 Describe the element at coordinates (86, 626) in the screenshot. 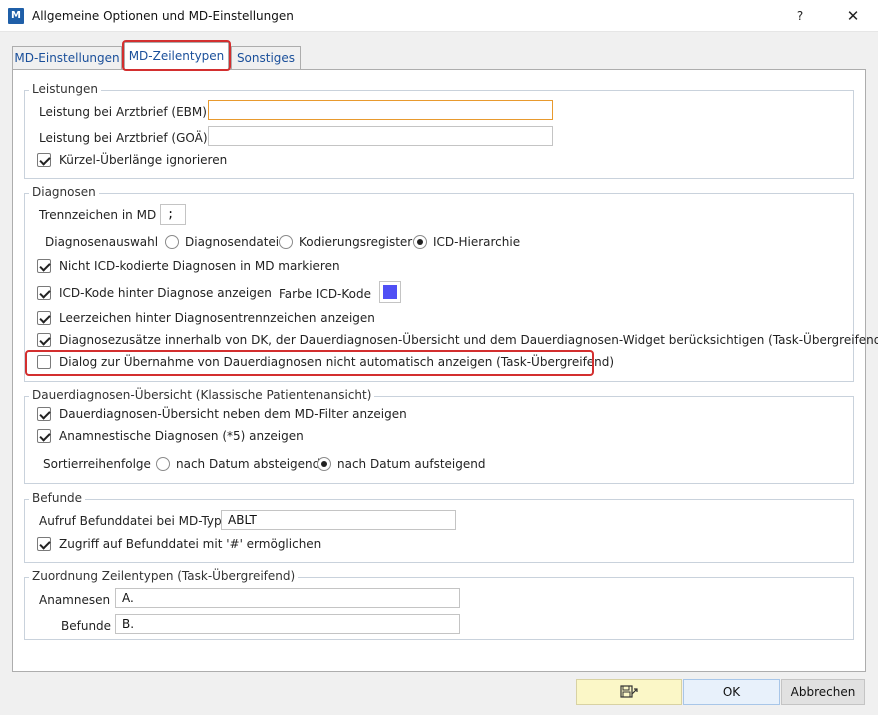

I see `befunde-zuordnung-label: Befunde` at that location.